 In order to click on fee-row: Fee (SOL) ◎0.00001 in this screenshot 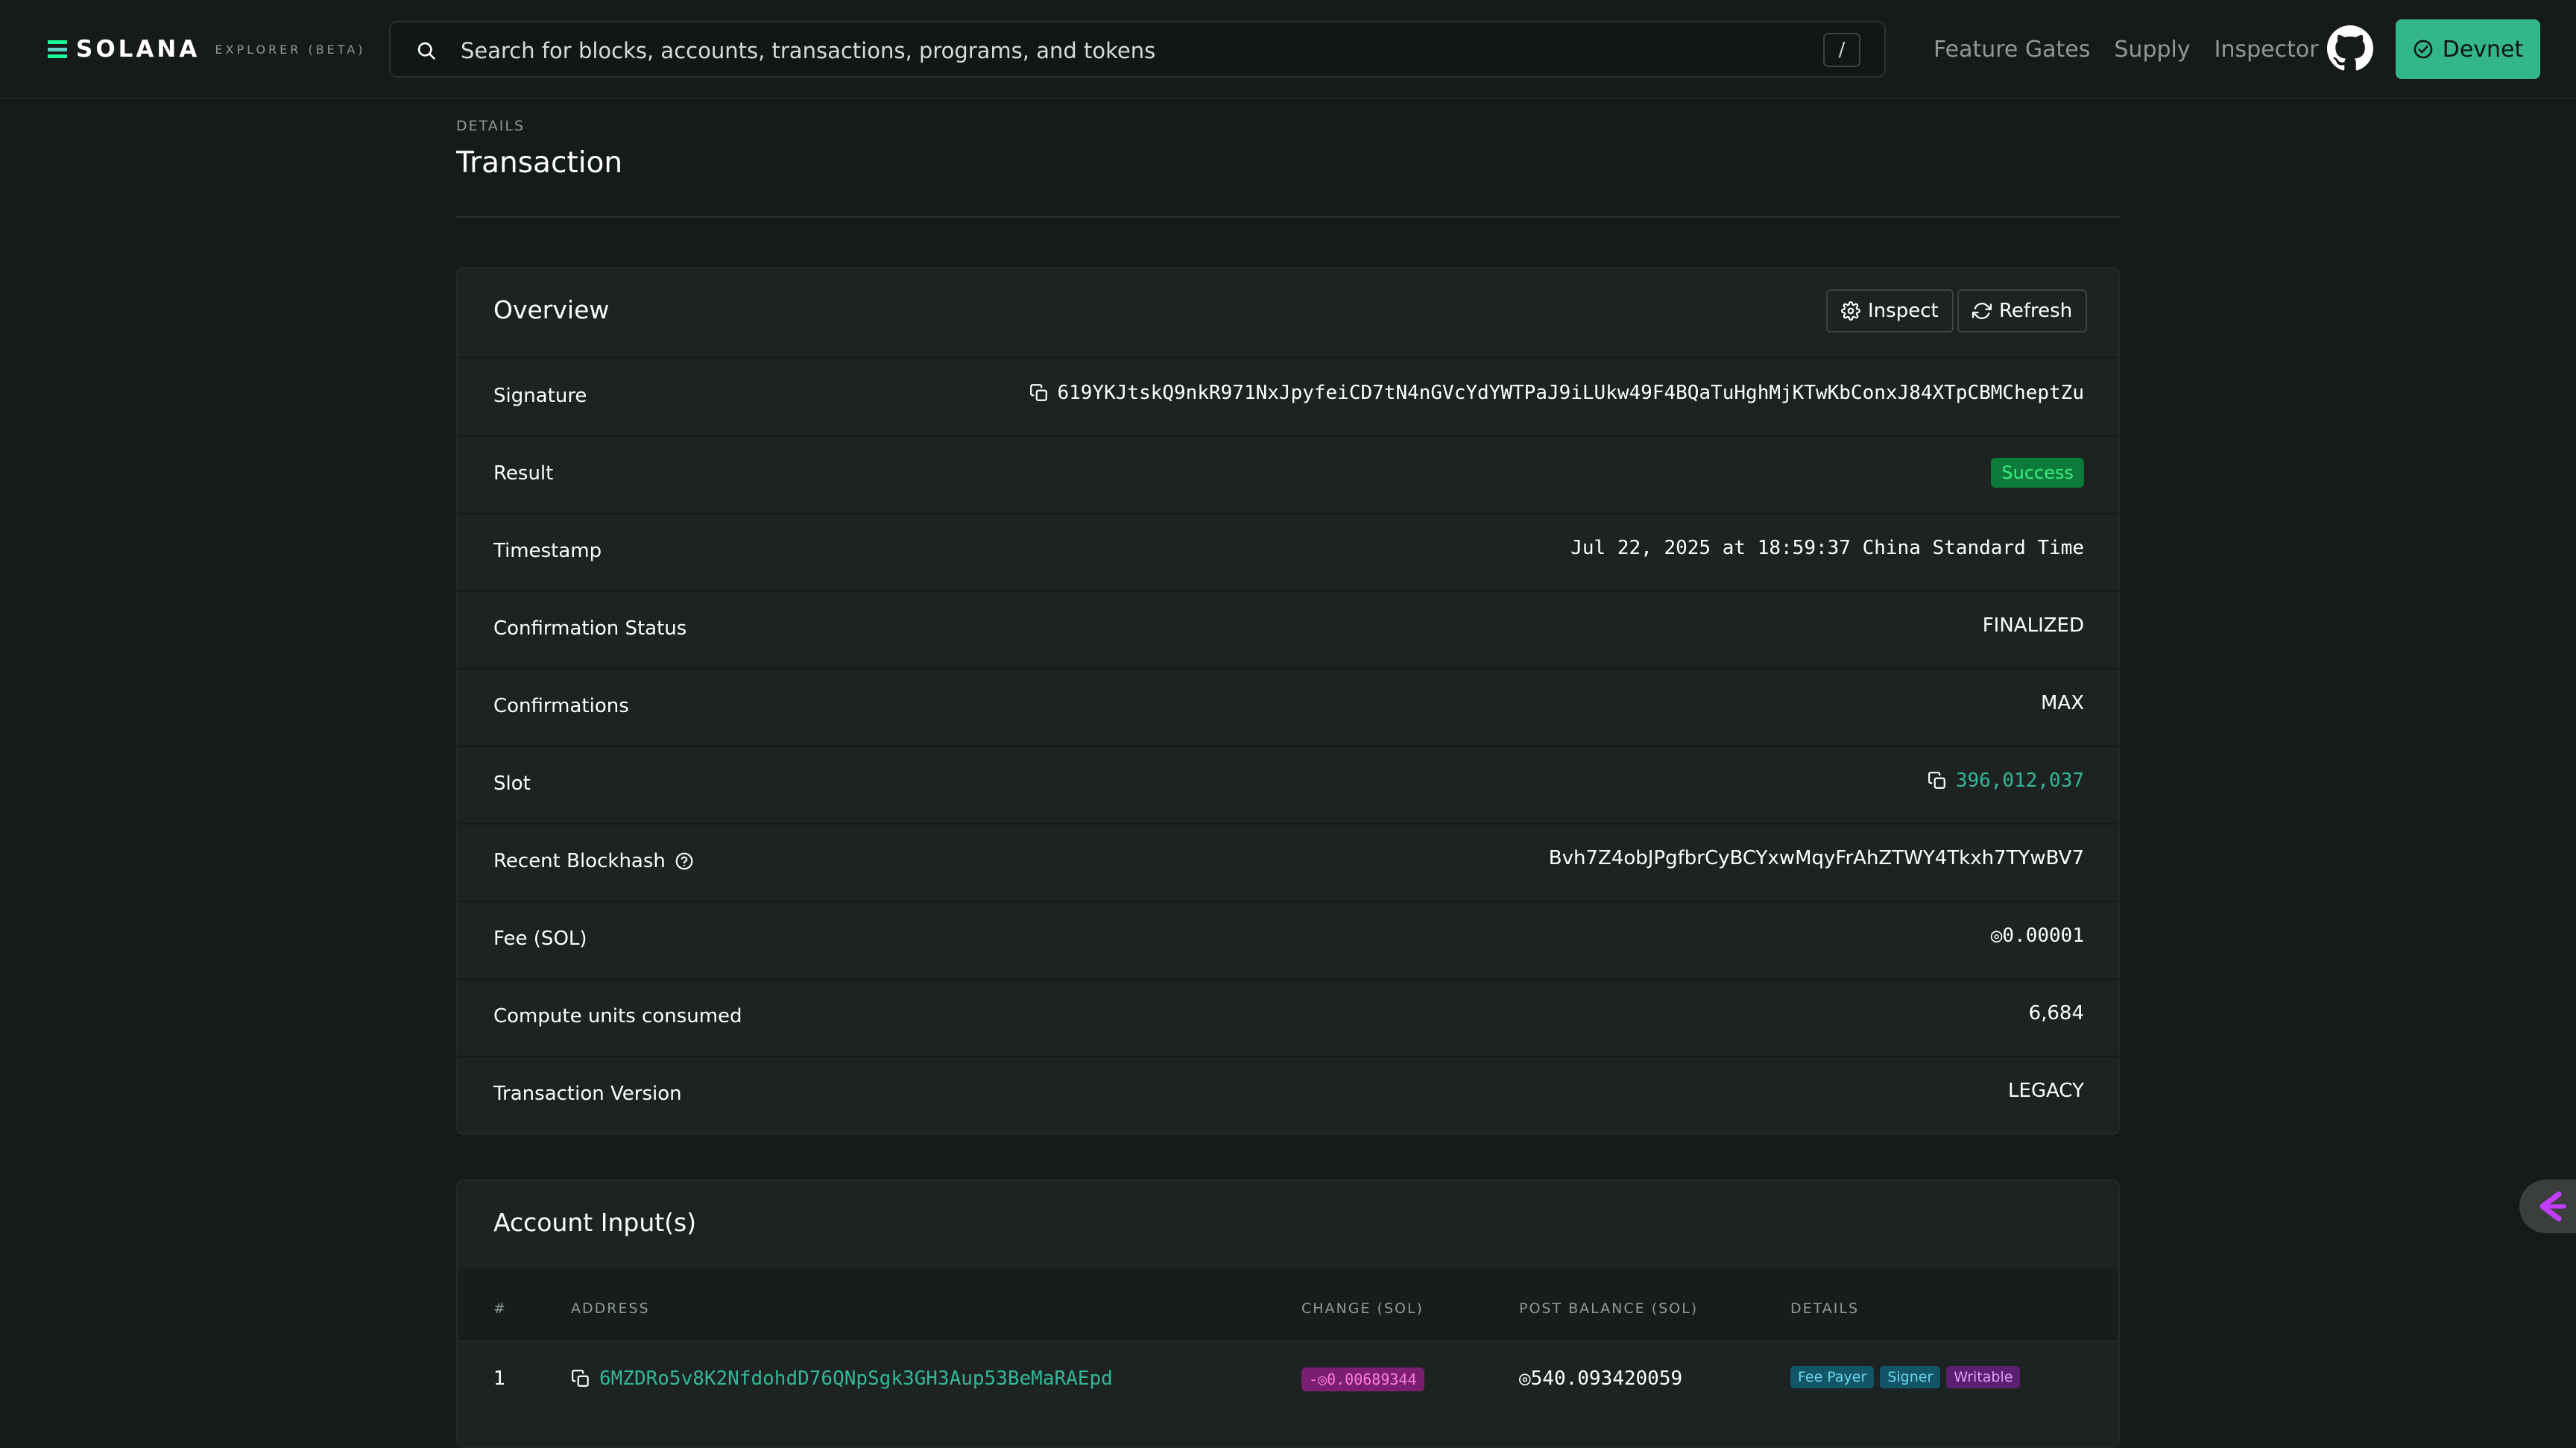, I will do `click(1288, 939)`.